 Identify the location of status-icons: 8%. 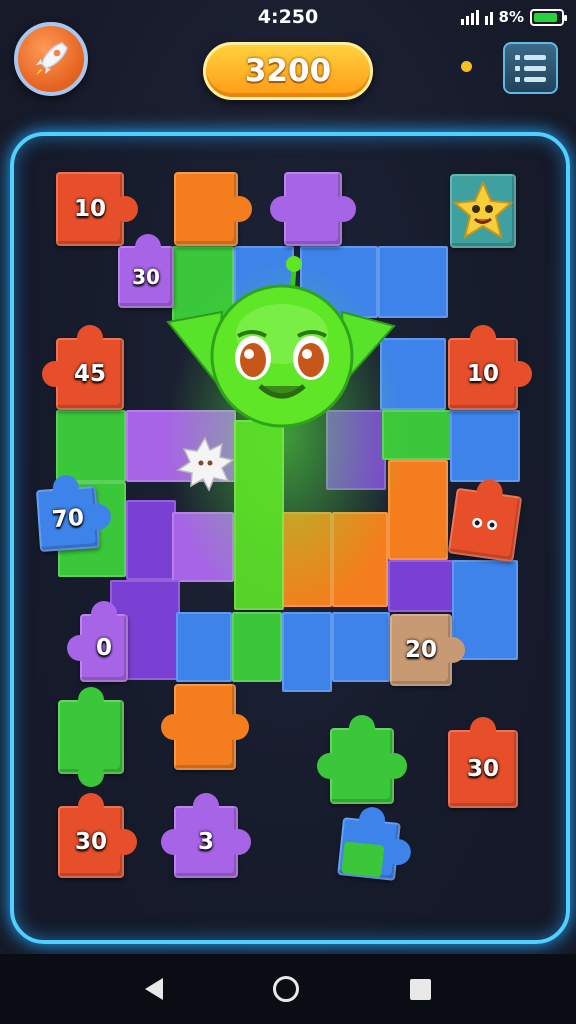
(513, 17).